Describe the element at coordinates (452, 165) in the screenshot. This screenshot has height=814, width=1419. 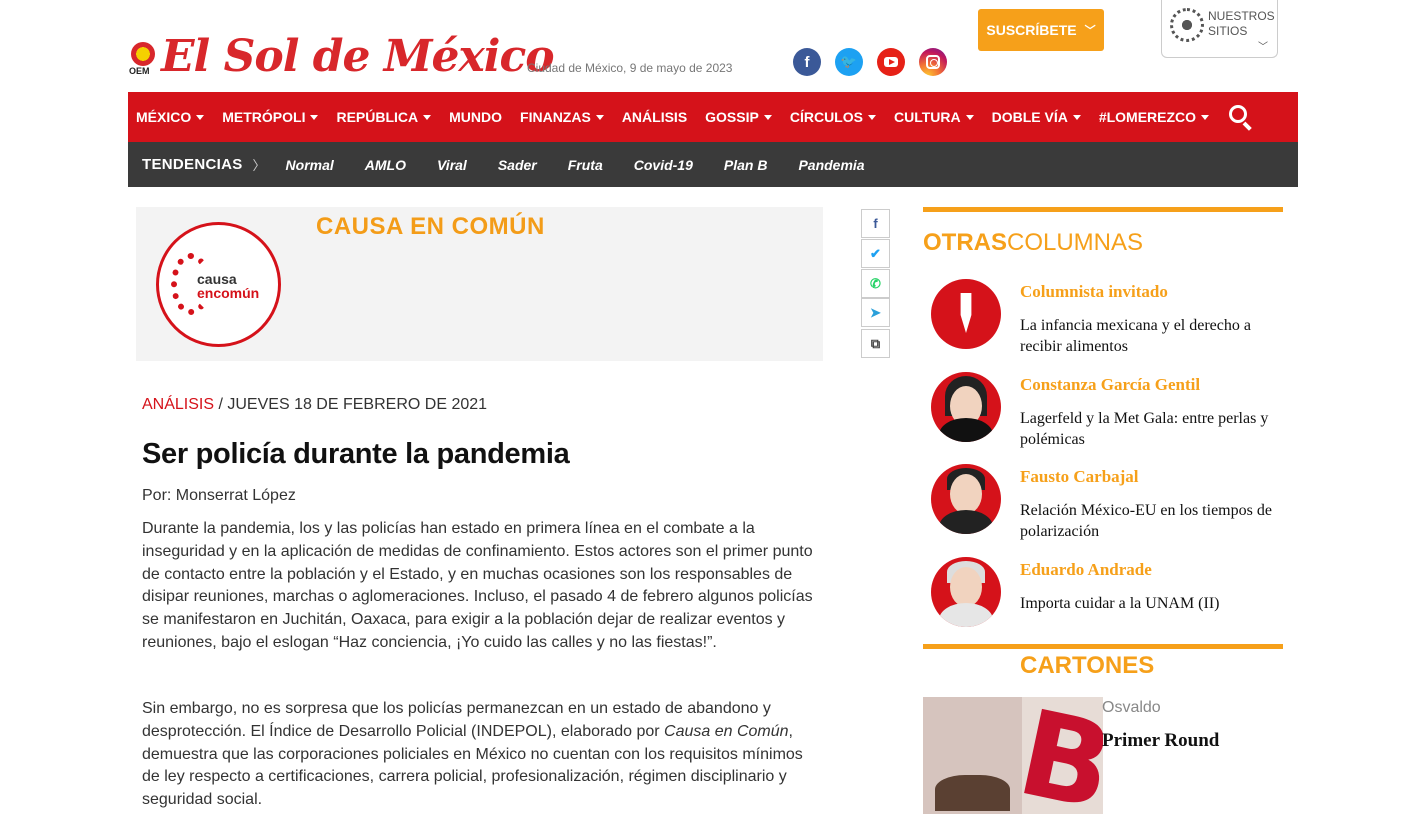
I see `trend-link: Viral` at that location.